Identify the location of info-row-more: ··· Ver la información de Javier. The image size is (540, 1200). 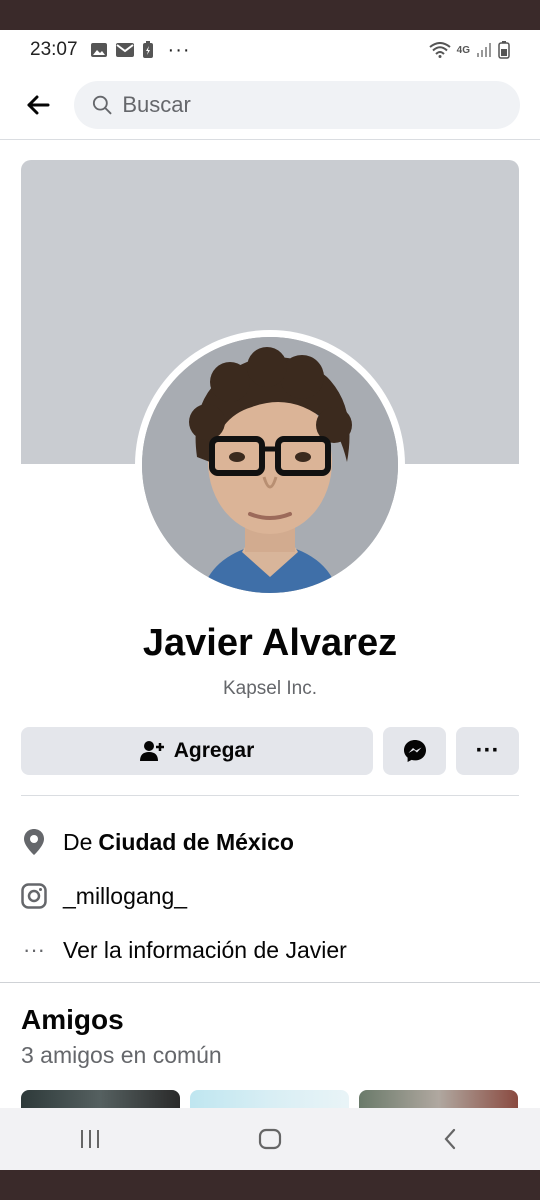
(270, 950).